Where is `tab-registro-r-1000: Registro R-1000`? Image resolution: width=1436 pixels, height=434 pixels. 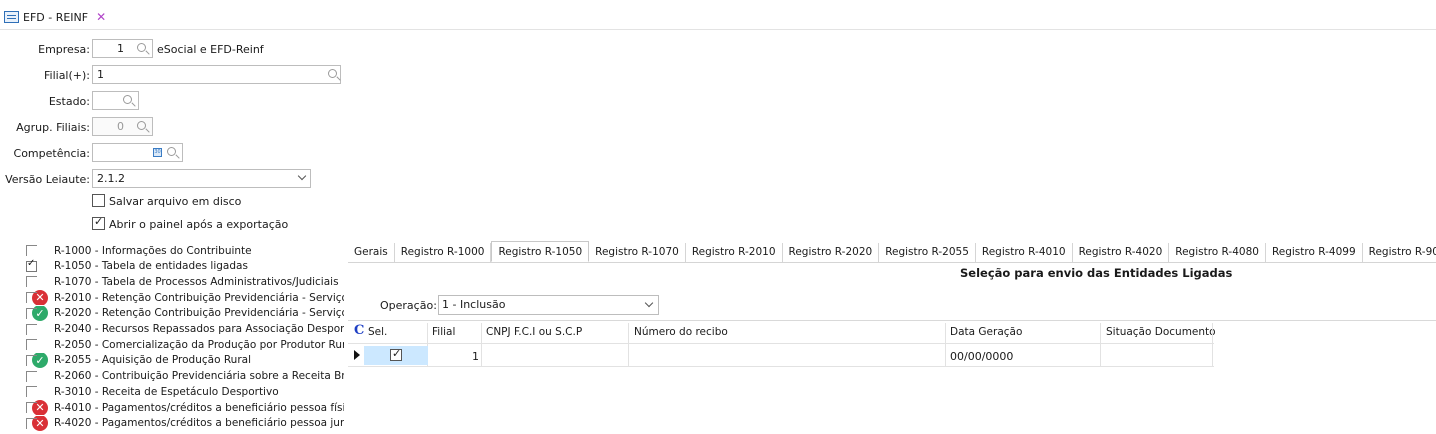
tab-registro-r-1000: Registro R-1000 is located at coordinates (443, 253).